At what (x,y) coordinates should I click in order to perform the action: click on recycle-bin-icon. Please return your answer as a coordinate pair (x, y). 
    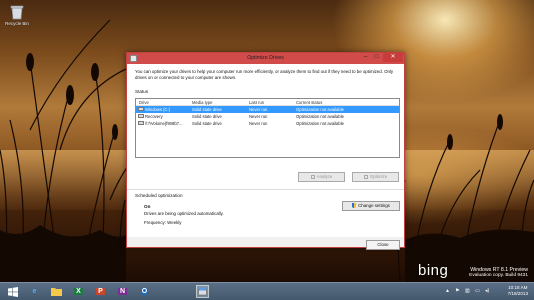
    Looking at the image, I should click on (17, 12).